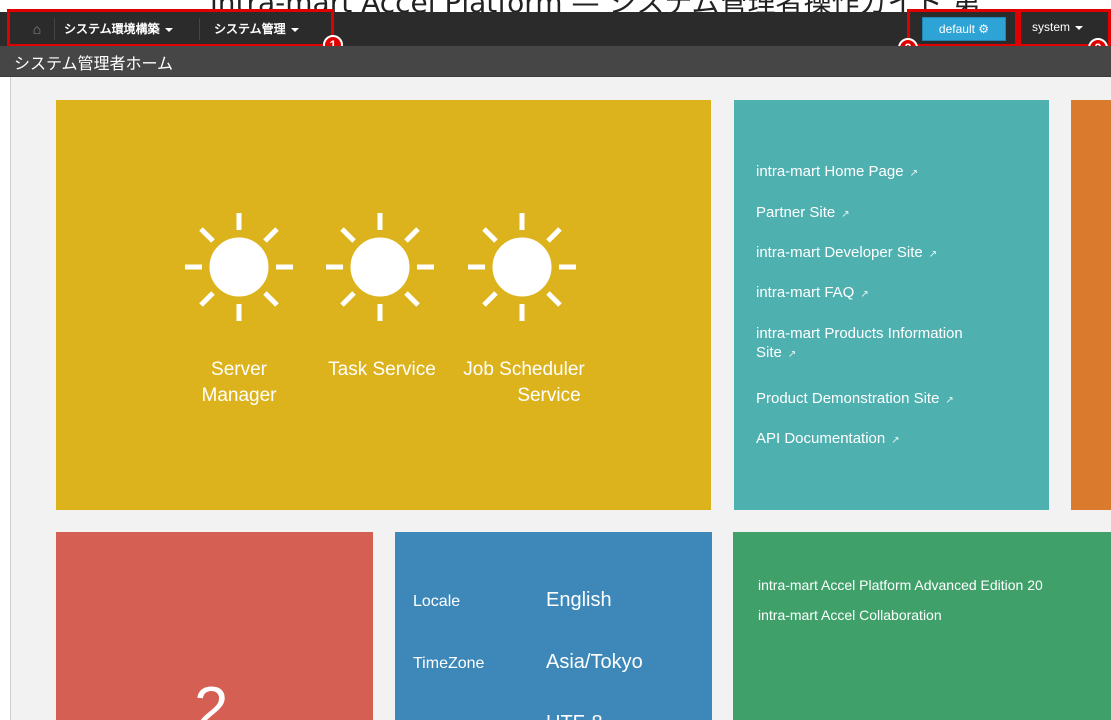  Describe the element at coordinates (579, 600) in the screenshot. I see `locale-value: English` at that location.